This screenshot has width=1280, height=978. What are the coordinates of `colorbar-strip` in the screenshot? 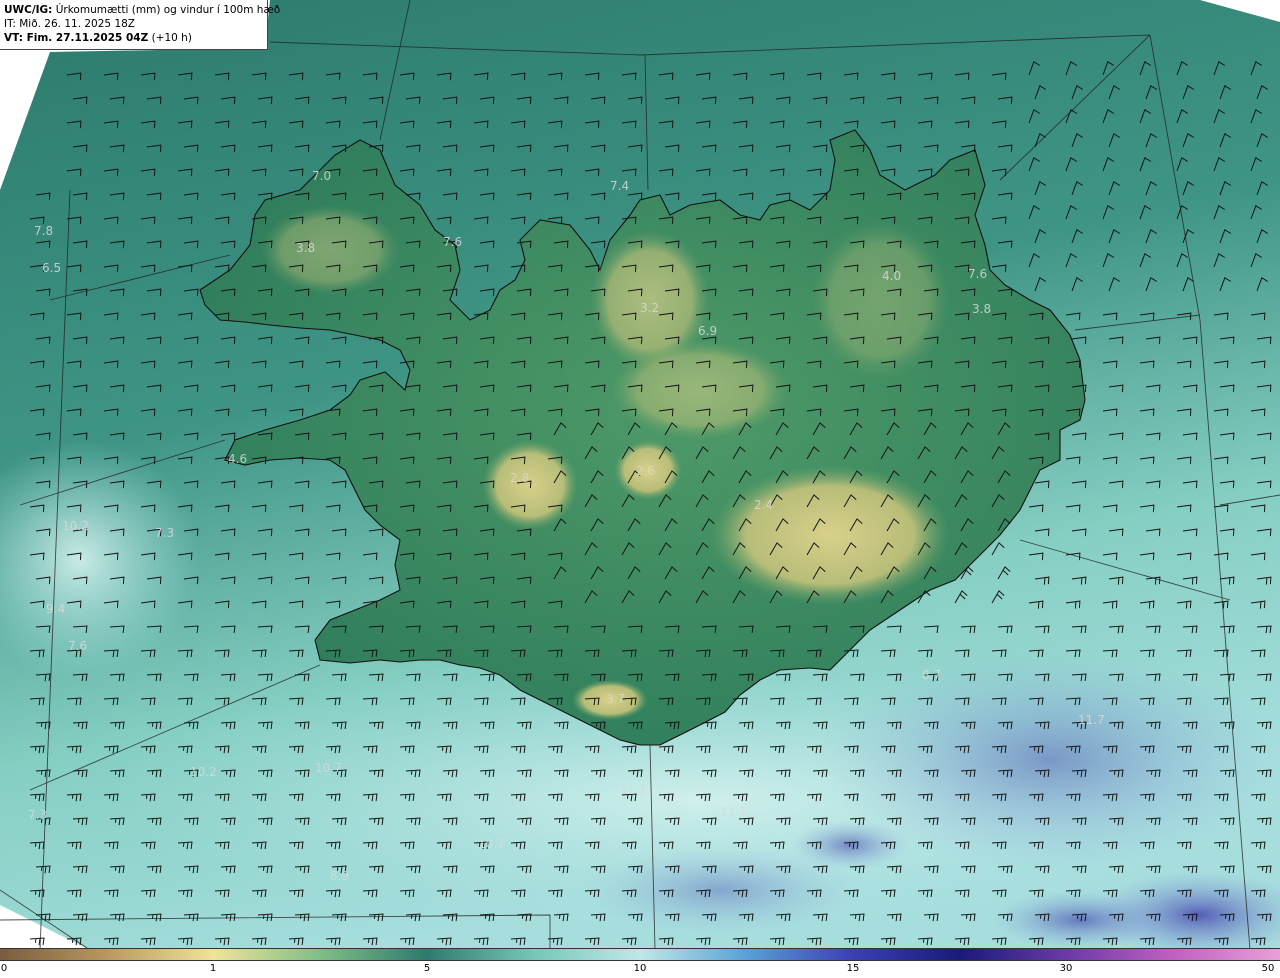 It's located at (640, 954).